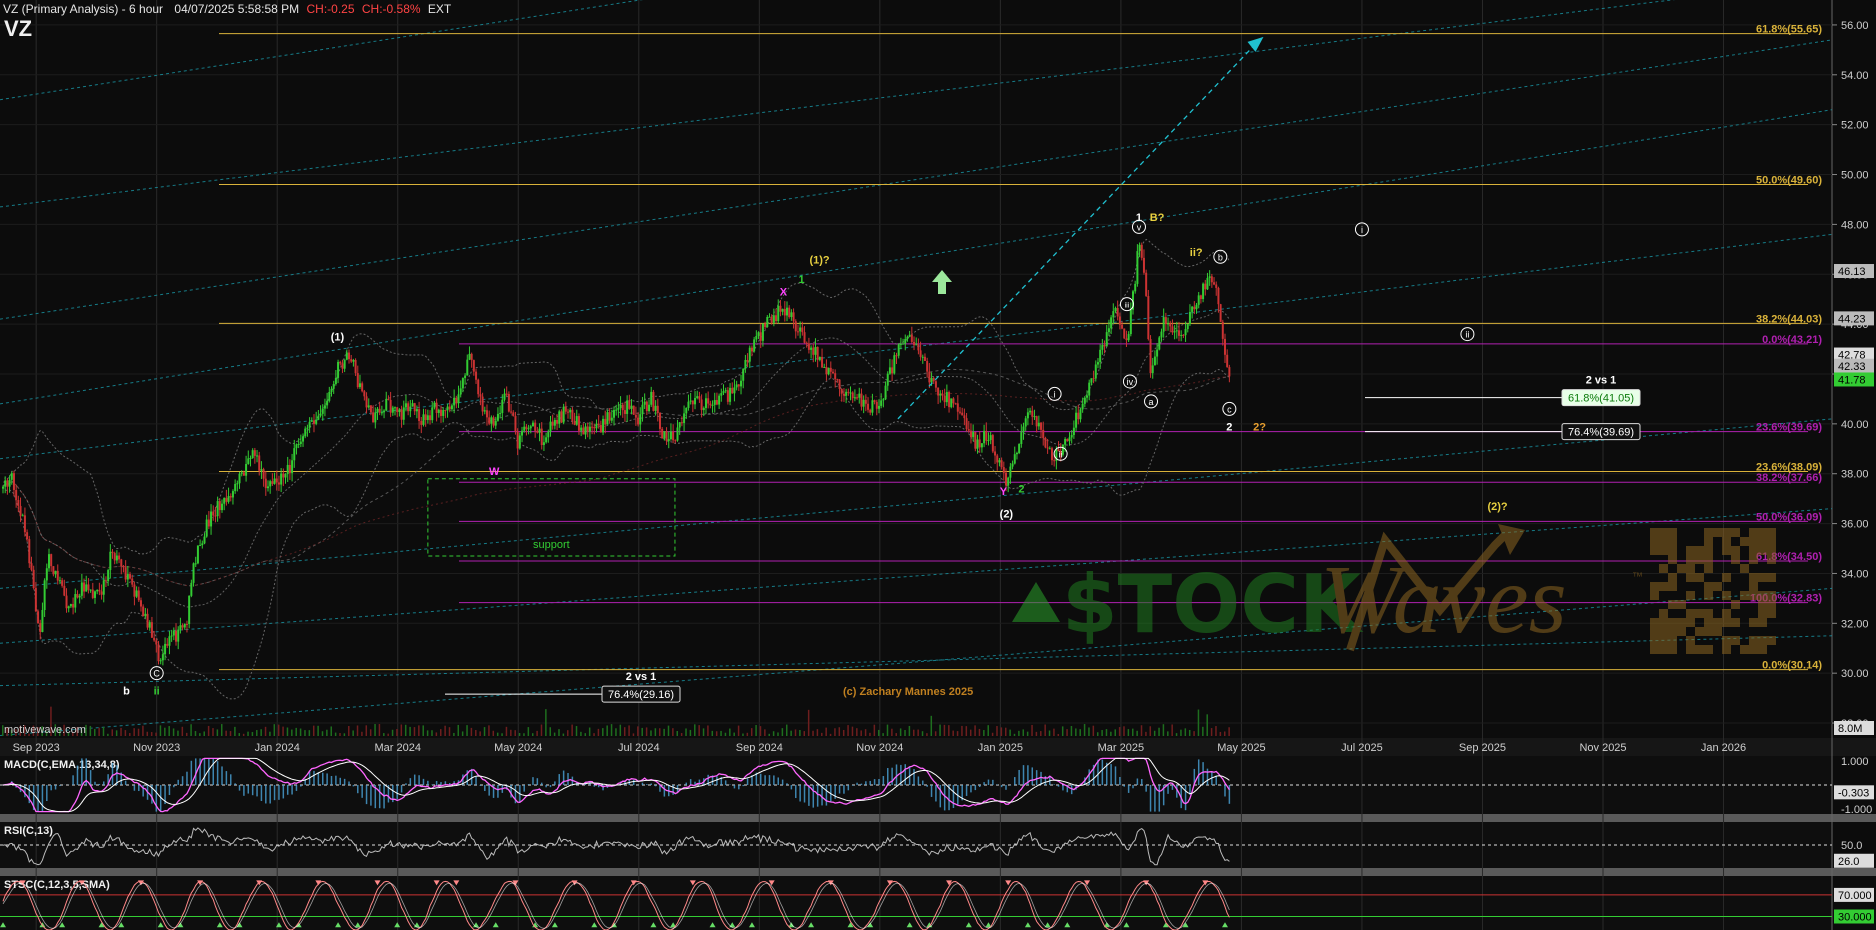 The image size is (1876, 930). Describe the element at coordinates (36, 748) in the screenshot. I see `date-tick-label: Sep 2023` at that location.